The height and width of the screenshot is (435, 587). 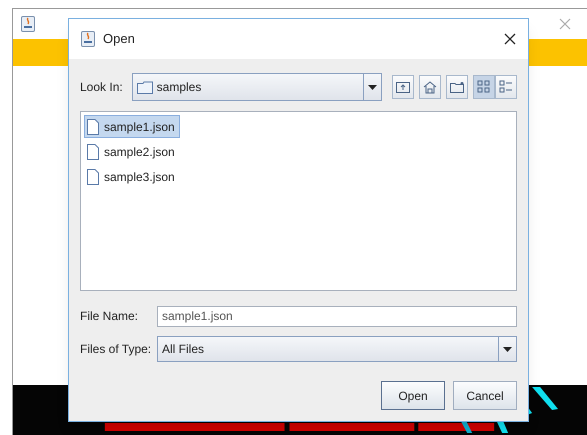 I want to click on file-item: sample3.json, so click(x=132, y=176).